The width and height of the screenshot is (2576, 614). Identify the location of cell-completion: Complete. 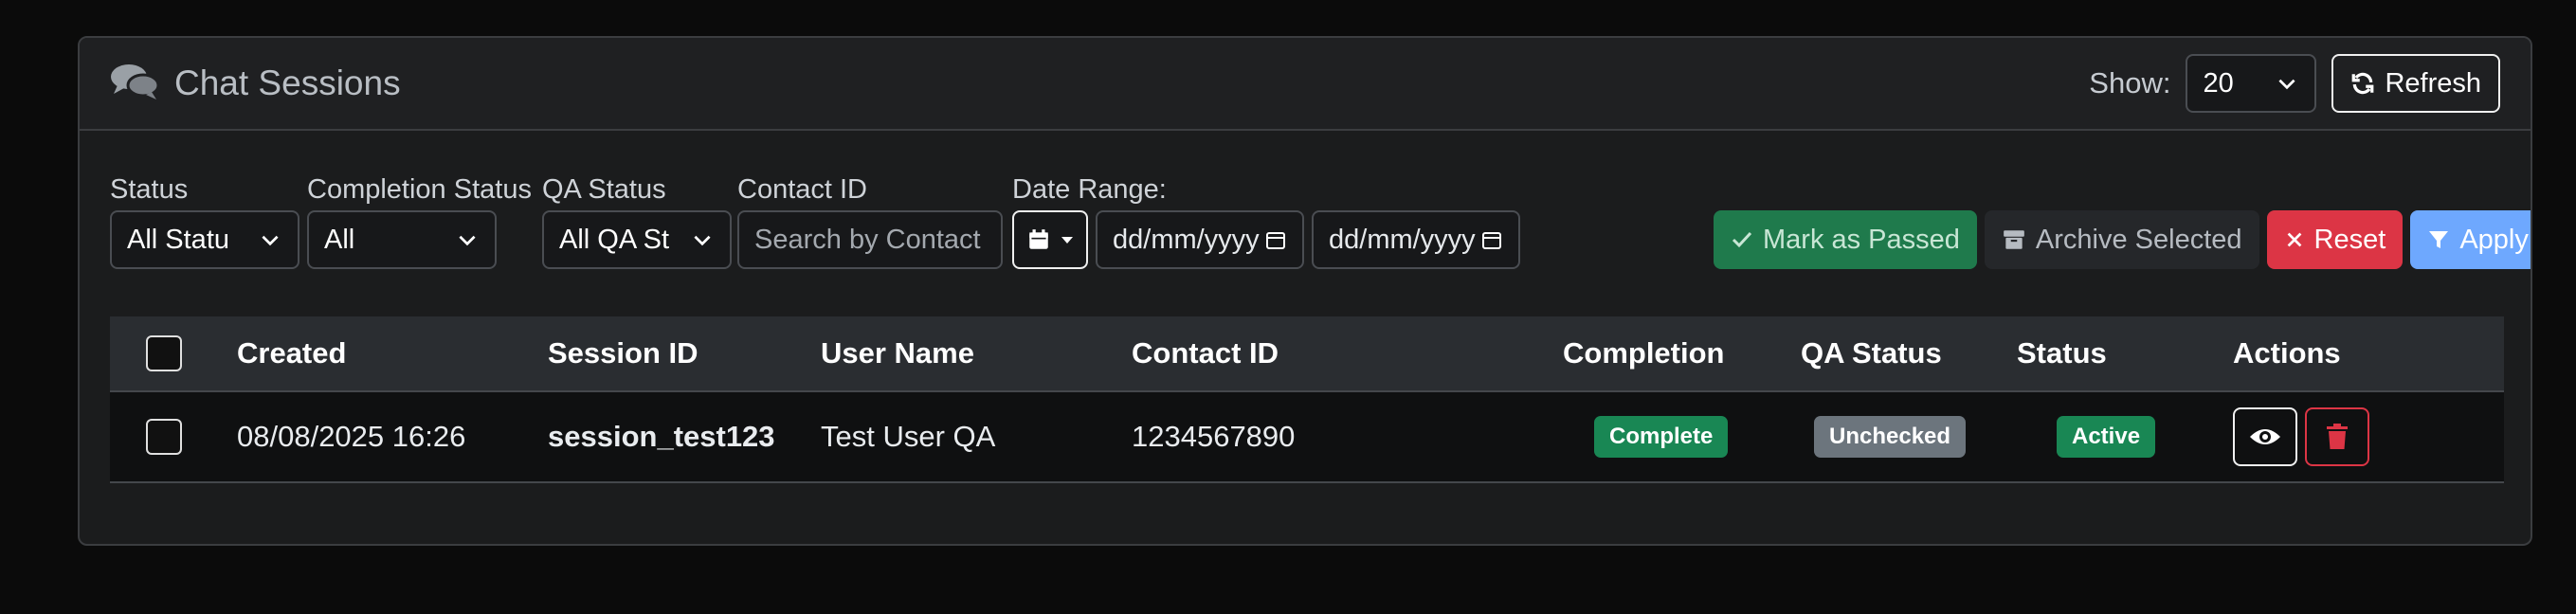
(1661, 436).